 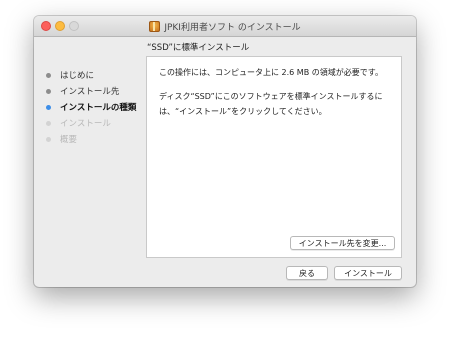 What do you see at coordinates (85, 124) in the screenshot?
I see `step-label: インストール` at bounding box center [85, 124].